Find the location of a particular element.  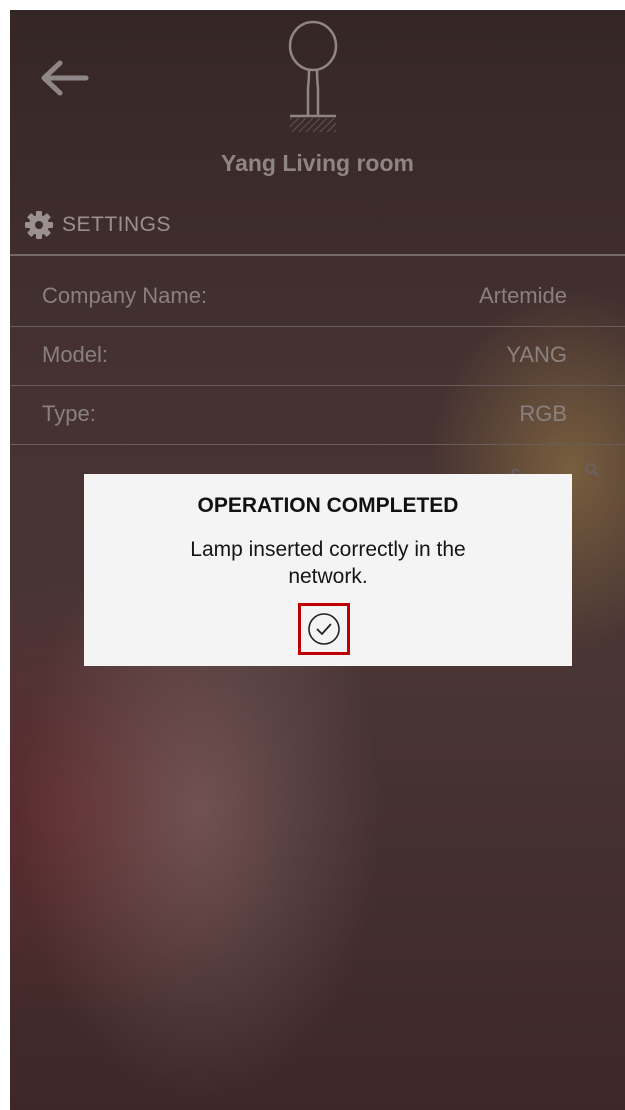

model-label: Model: is located at coordinates (75, 354).